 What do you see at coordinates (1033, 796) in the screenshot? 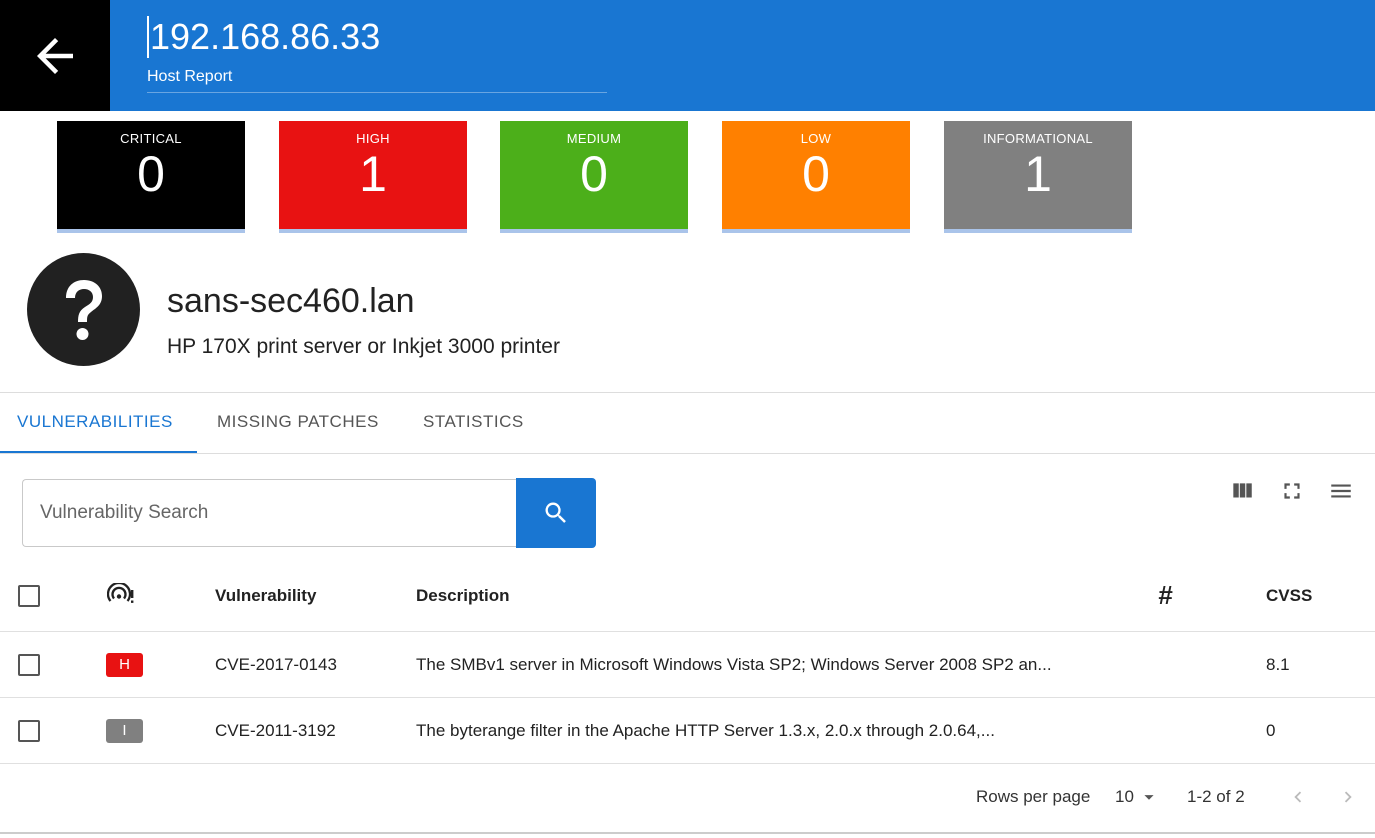
I see `rows-per-page-label: Rows per page` at bounding box center [1033, 796].